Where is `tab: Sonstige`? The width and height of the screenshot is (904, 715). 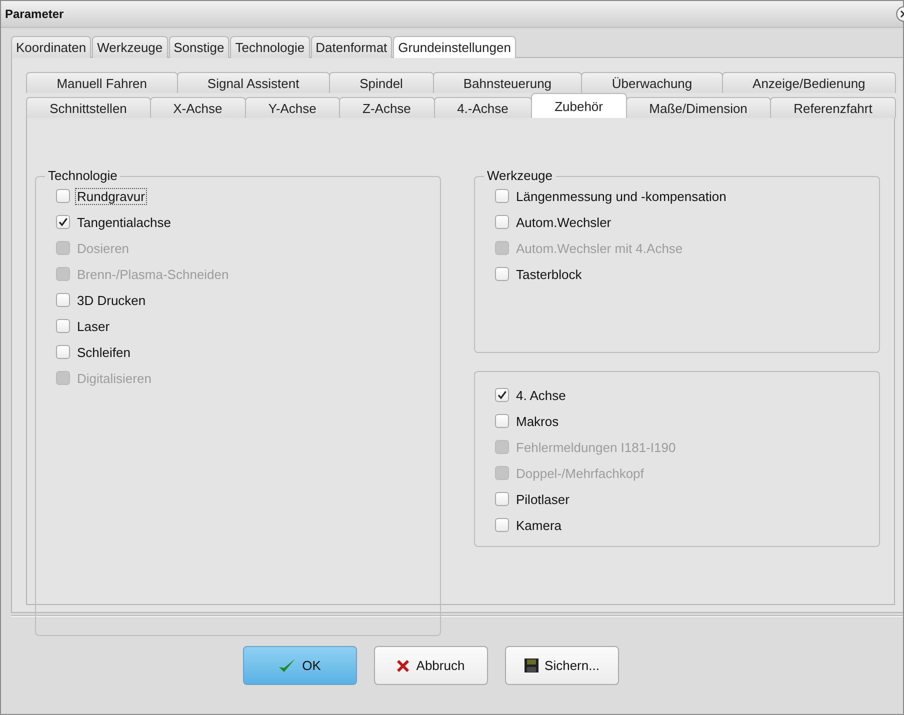
tab: Sonstige is located at coordinates (199, 47).